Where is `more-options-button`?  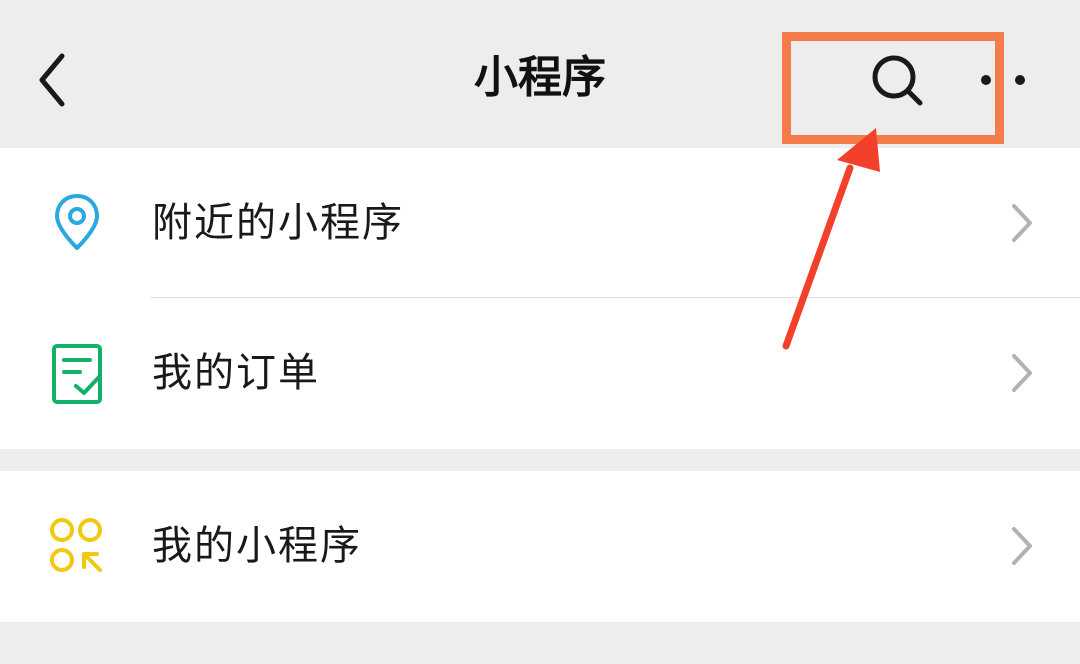 more-options-button is located at coordinates (1024, 80).